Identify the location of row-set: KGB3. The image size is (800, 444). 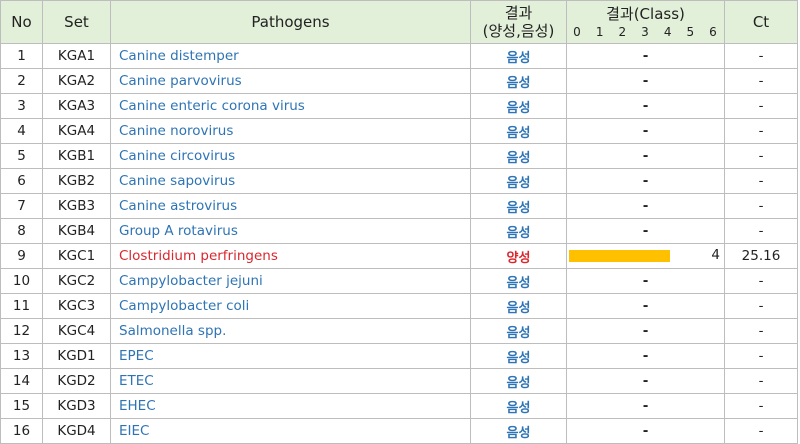
(76, 206).